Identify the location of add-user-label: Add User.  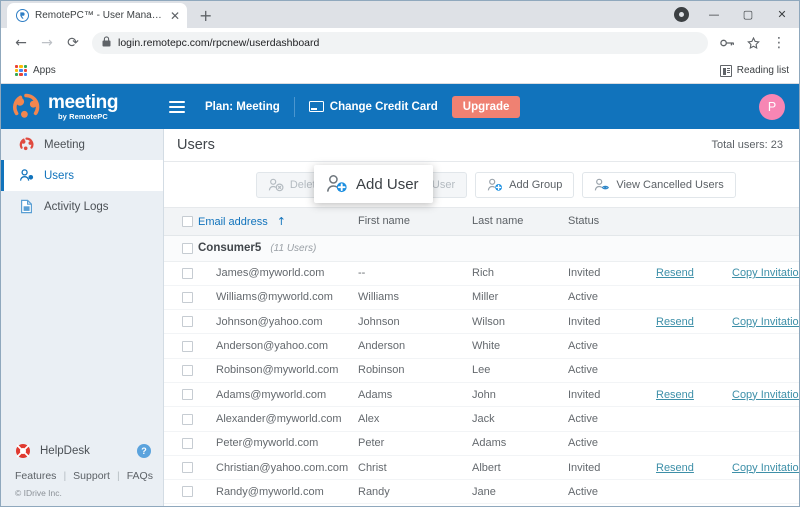
(387, 184).